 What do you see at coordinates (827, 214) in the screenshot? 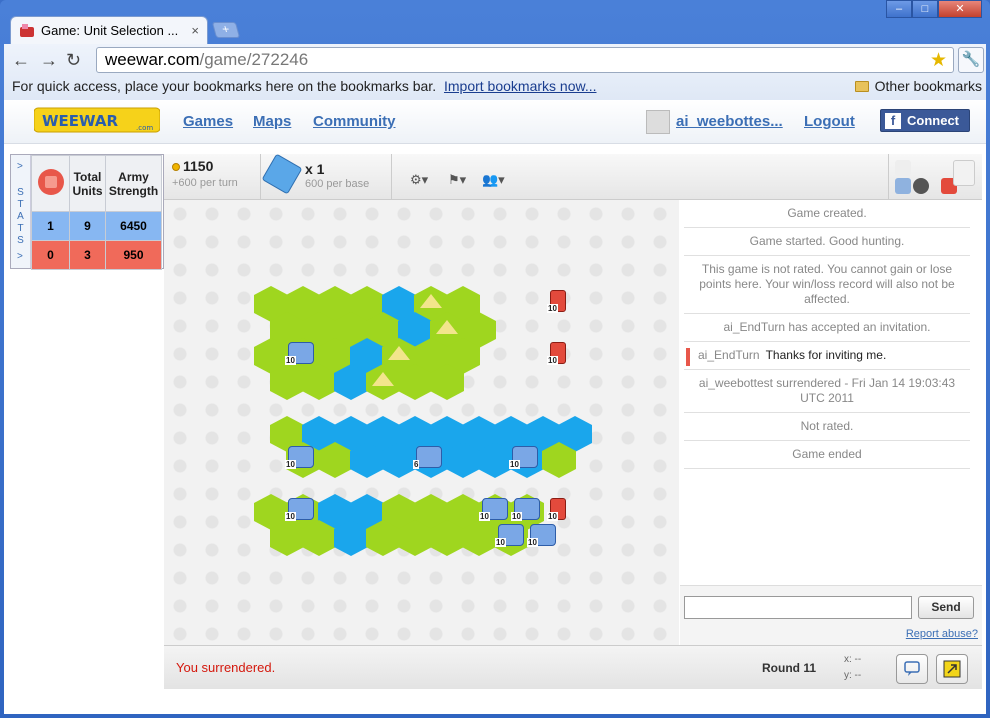
I see `chat-message: Game created.` at bounding box center [827, 214].